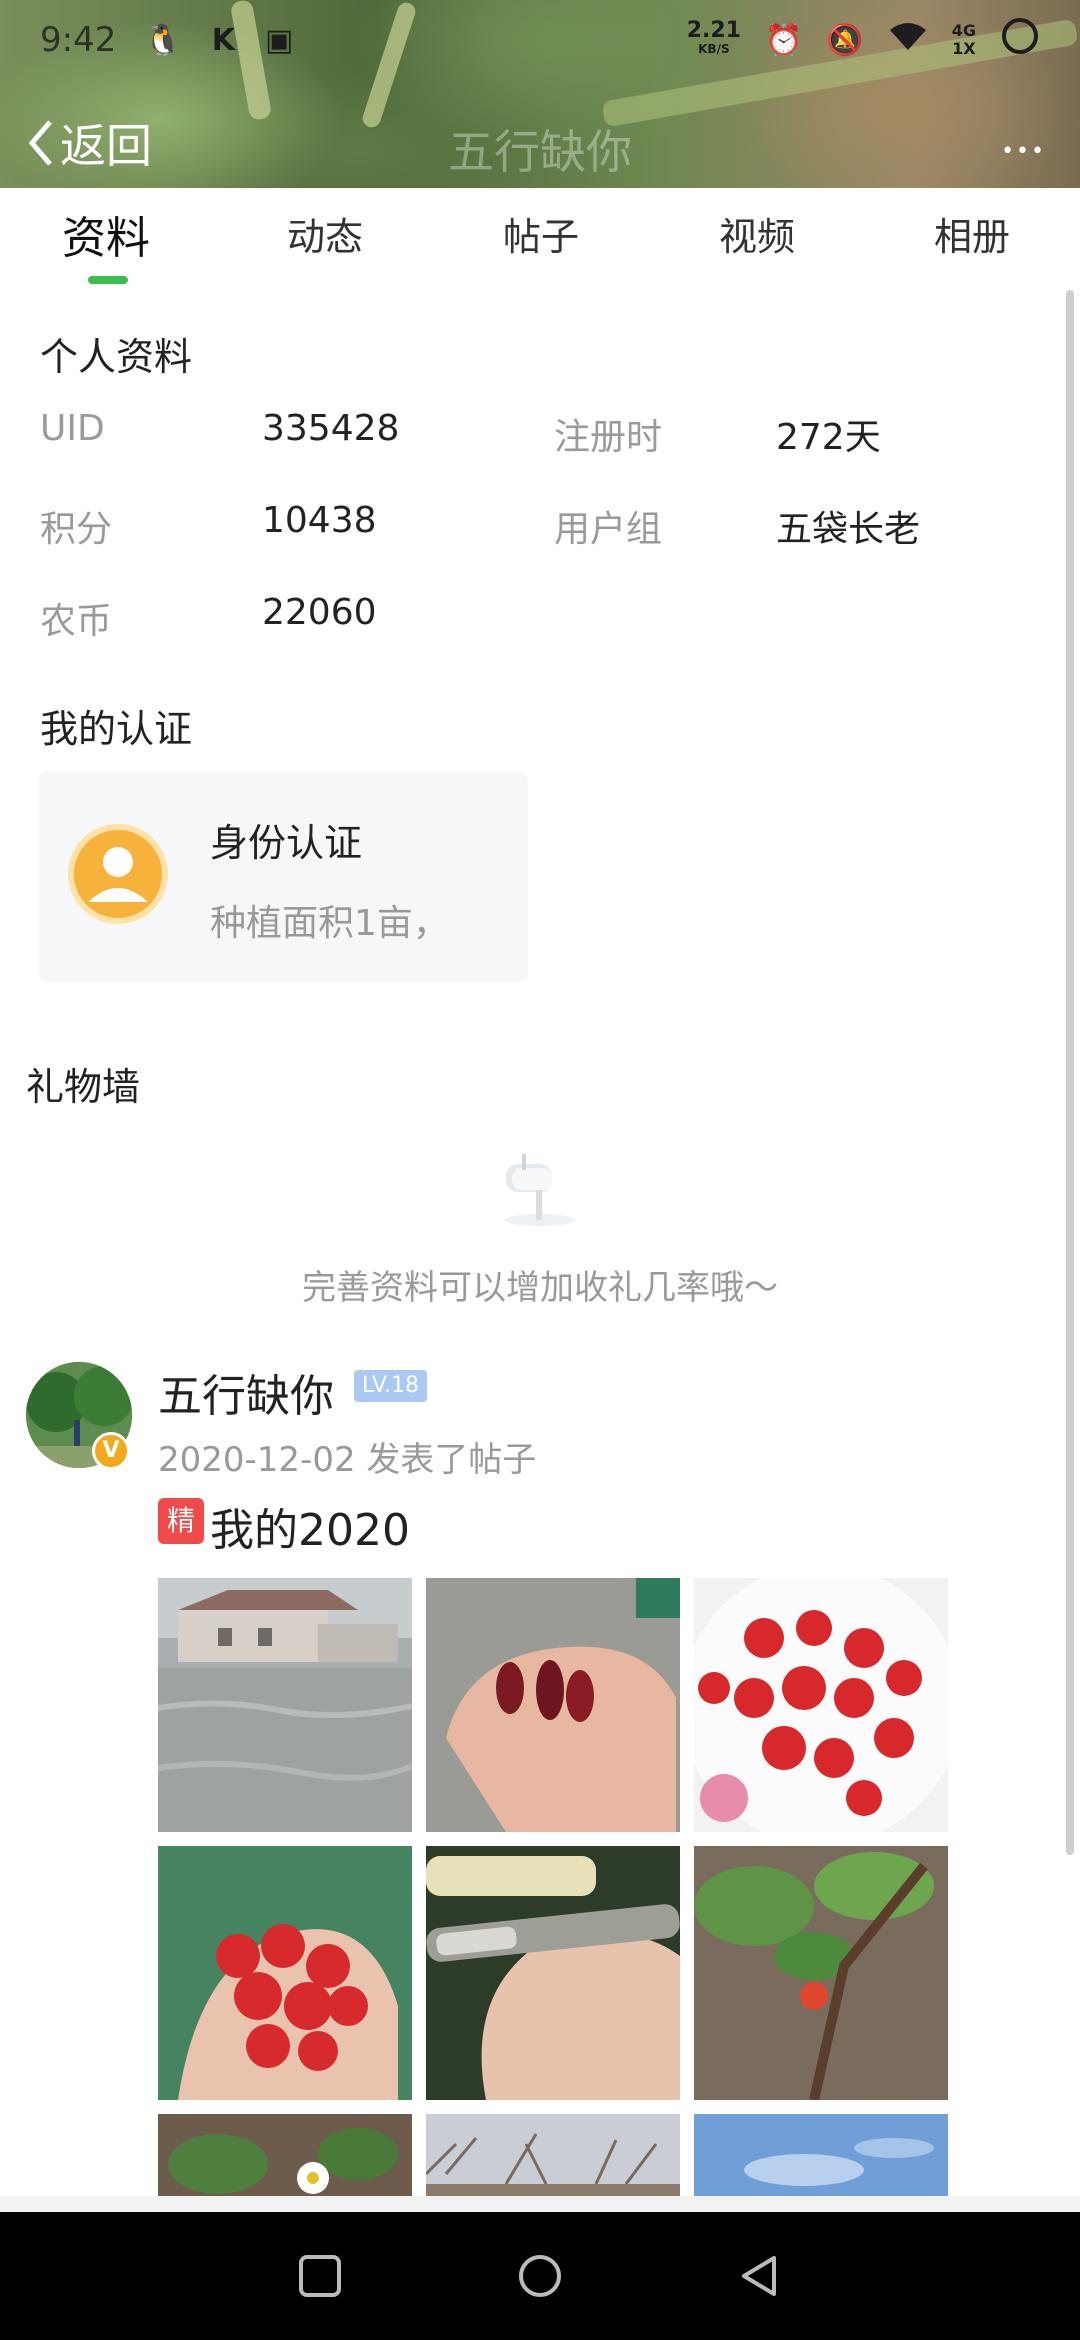  What do you see at coordinates (714, 30) in the screenshot?
I see `net-speed-value: 2.21` at bounding box center [714, 30].